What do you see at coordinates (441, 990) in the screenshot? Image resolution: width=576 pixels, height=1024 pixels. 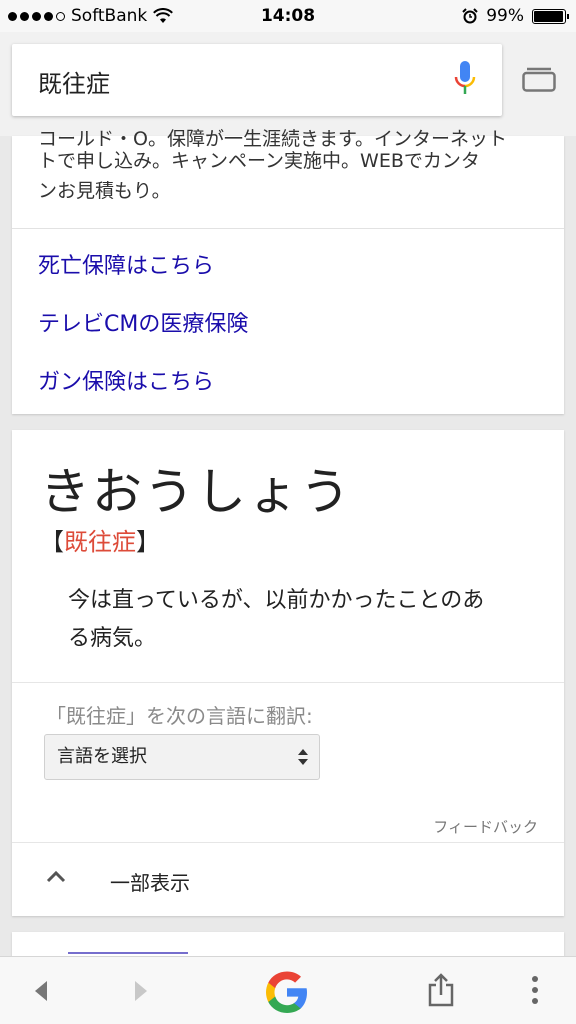 I see `share-icon` at bounding box center [441, 990].